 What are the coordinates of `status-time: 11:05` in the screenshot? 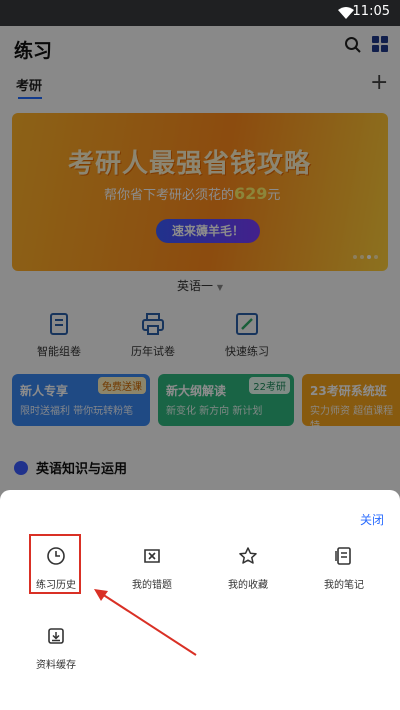 It's located at (371, 11).